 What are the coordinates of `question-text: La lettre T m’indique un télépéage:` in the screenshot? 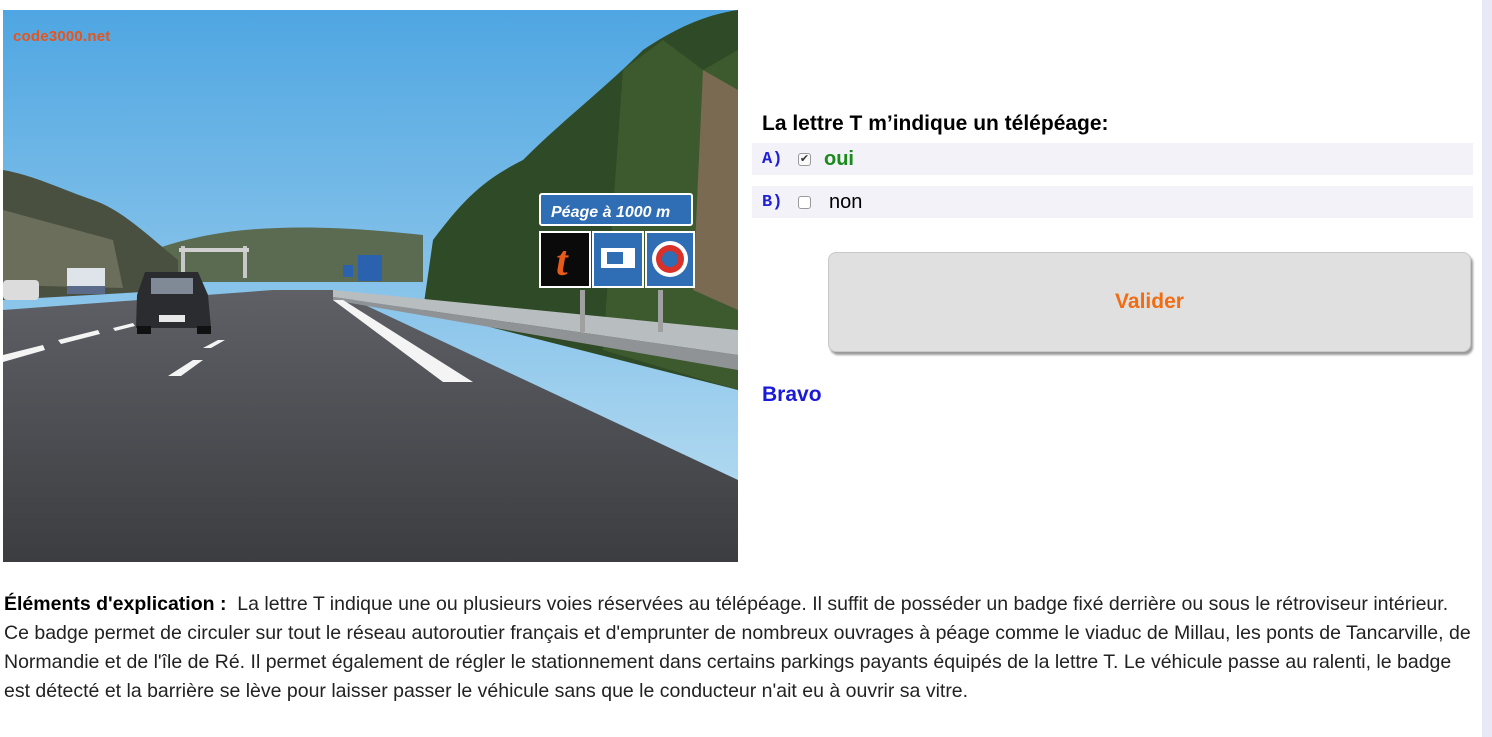 It's located at (935, 123).